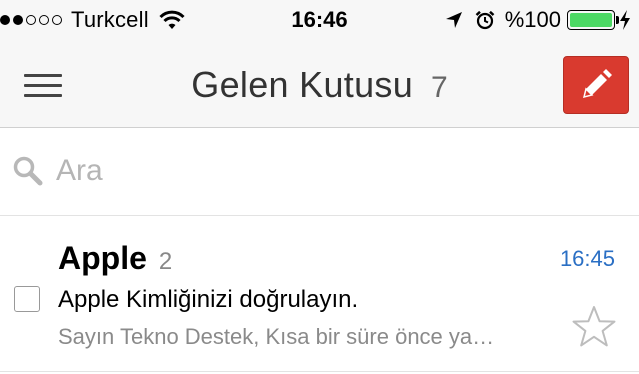  Describe the element at coordinates (28, 171) in the screenshot. I see `search-icon` at that location.